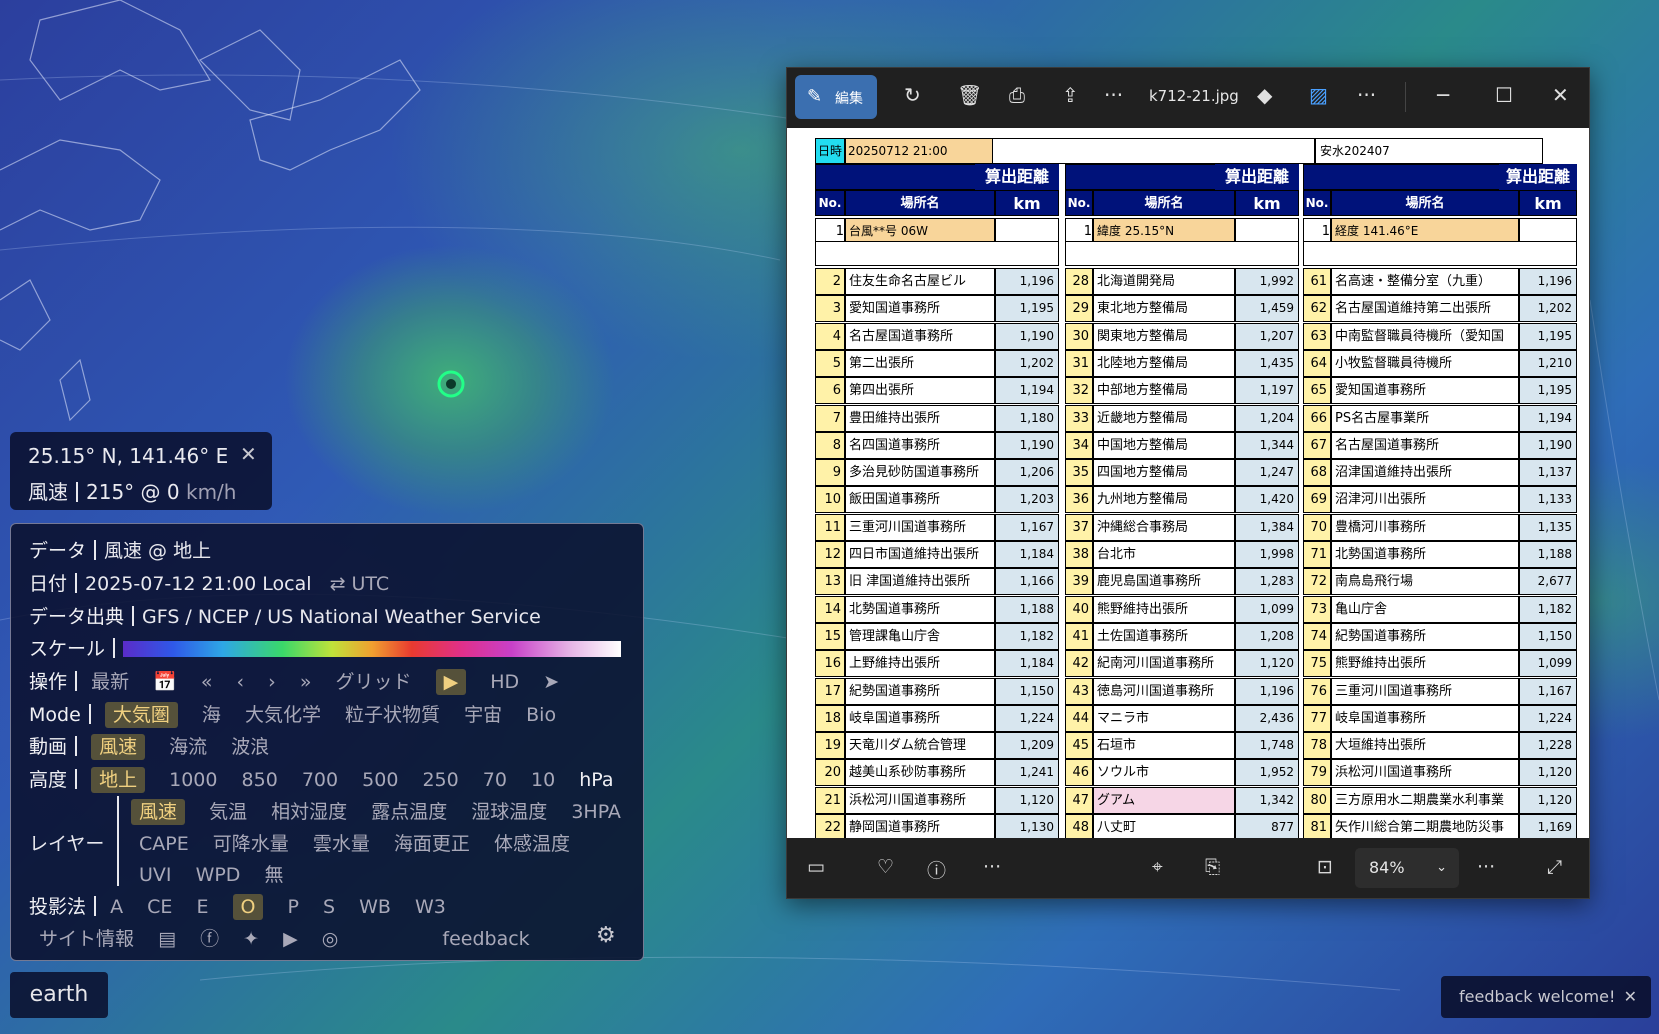  Describe the element at coordinates (159, 907) in the screenshot. I see `proj-ce: CE` at that location.